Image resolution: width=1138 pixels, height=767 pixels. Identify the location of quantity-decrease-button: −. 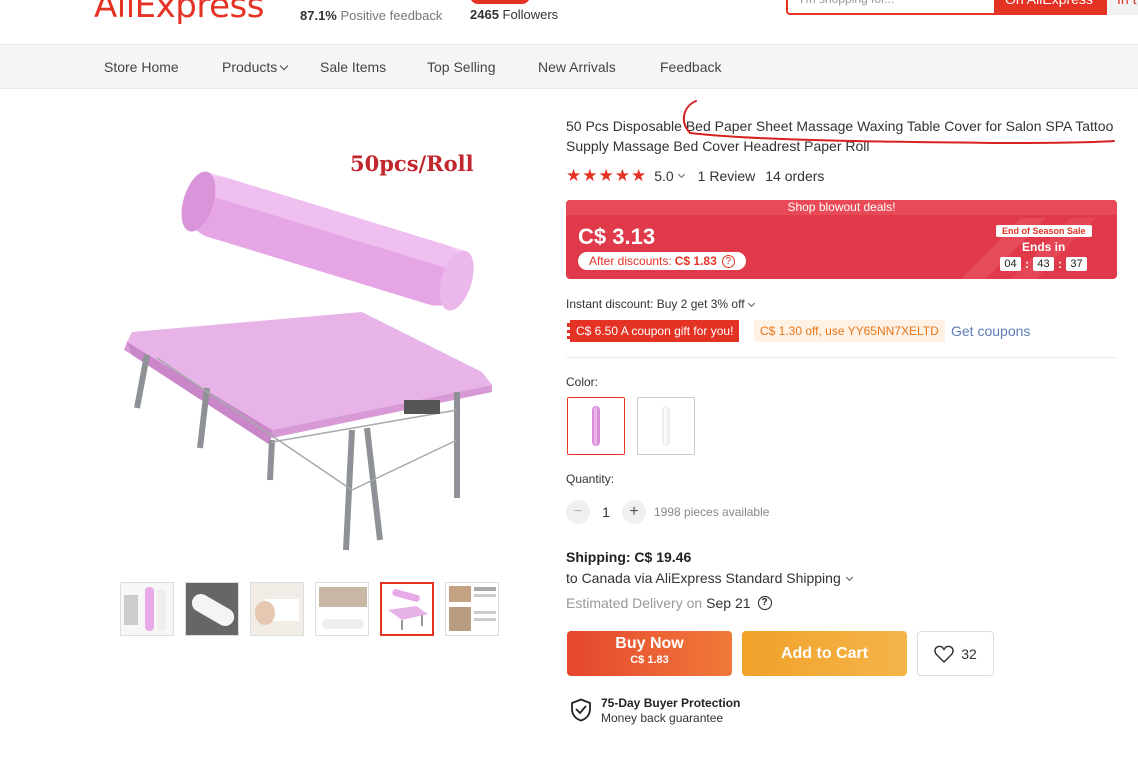
(578, 512).